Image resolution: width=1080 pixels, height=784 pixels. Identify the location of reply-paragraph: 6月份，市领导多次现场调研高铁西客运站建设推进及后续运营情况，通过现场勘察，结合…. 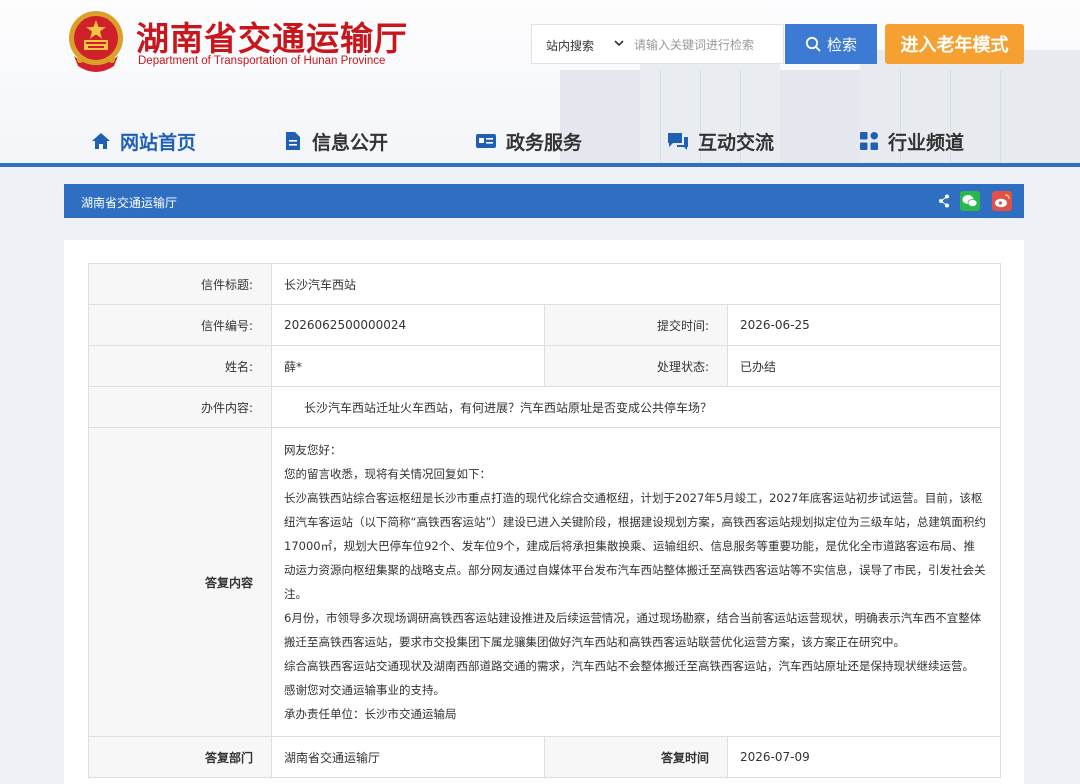
(633, 630).